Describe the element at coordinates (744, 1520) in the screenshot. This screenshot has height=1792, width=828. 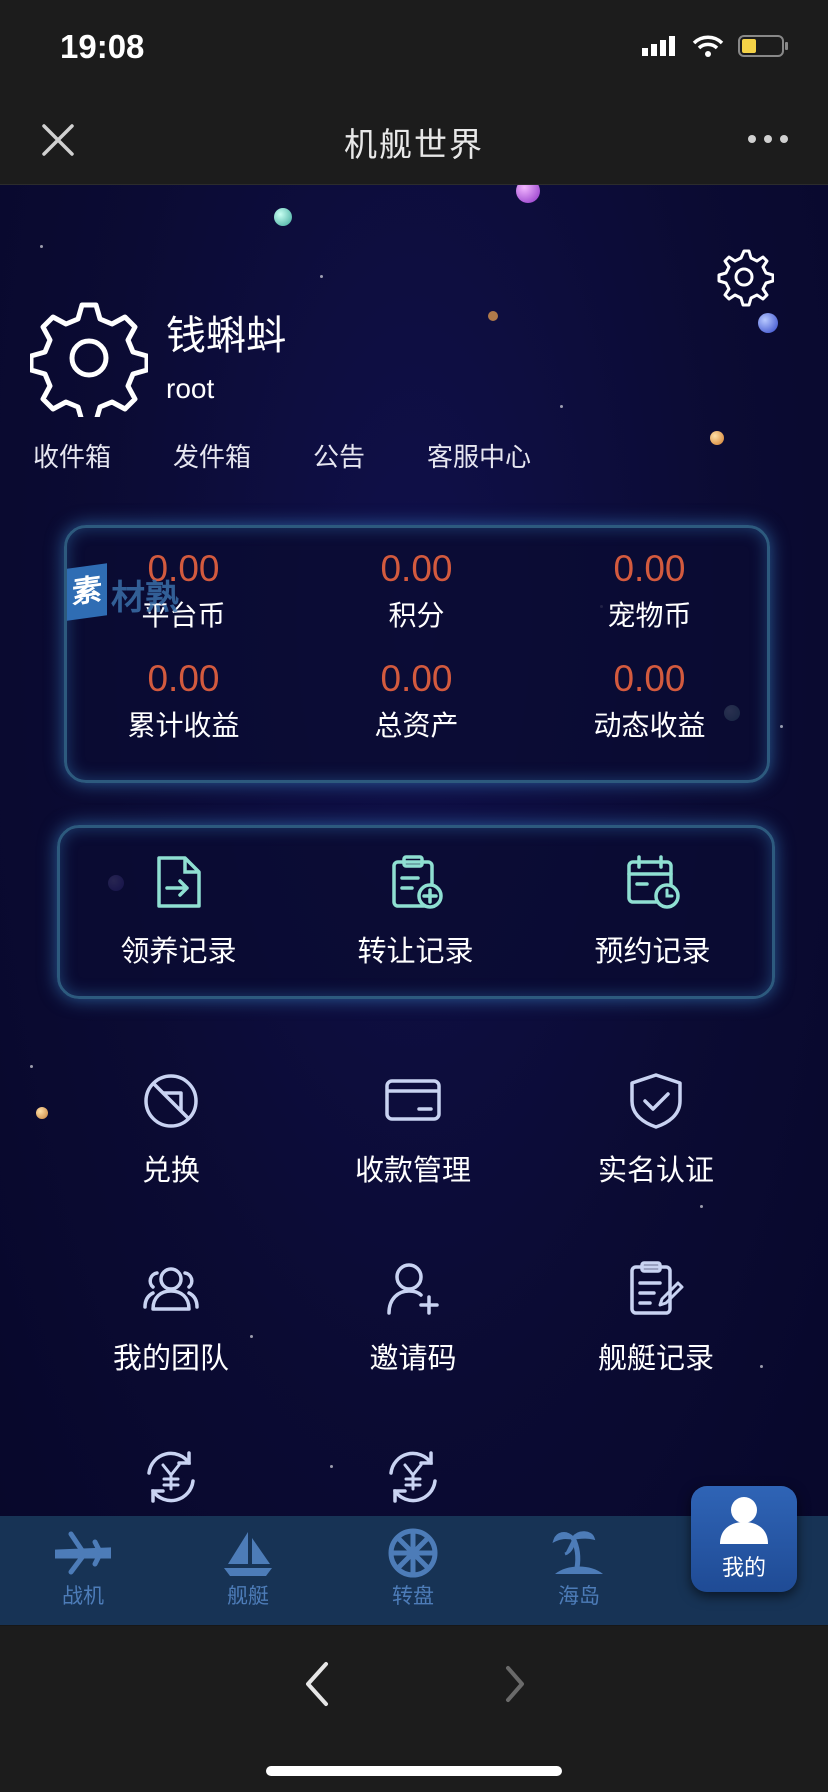
I see `user-icon` at that location.